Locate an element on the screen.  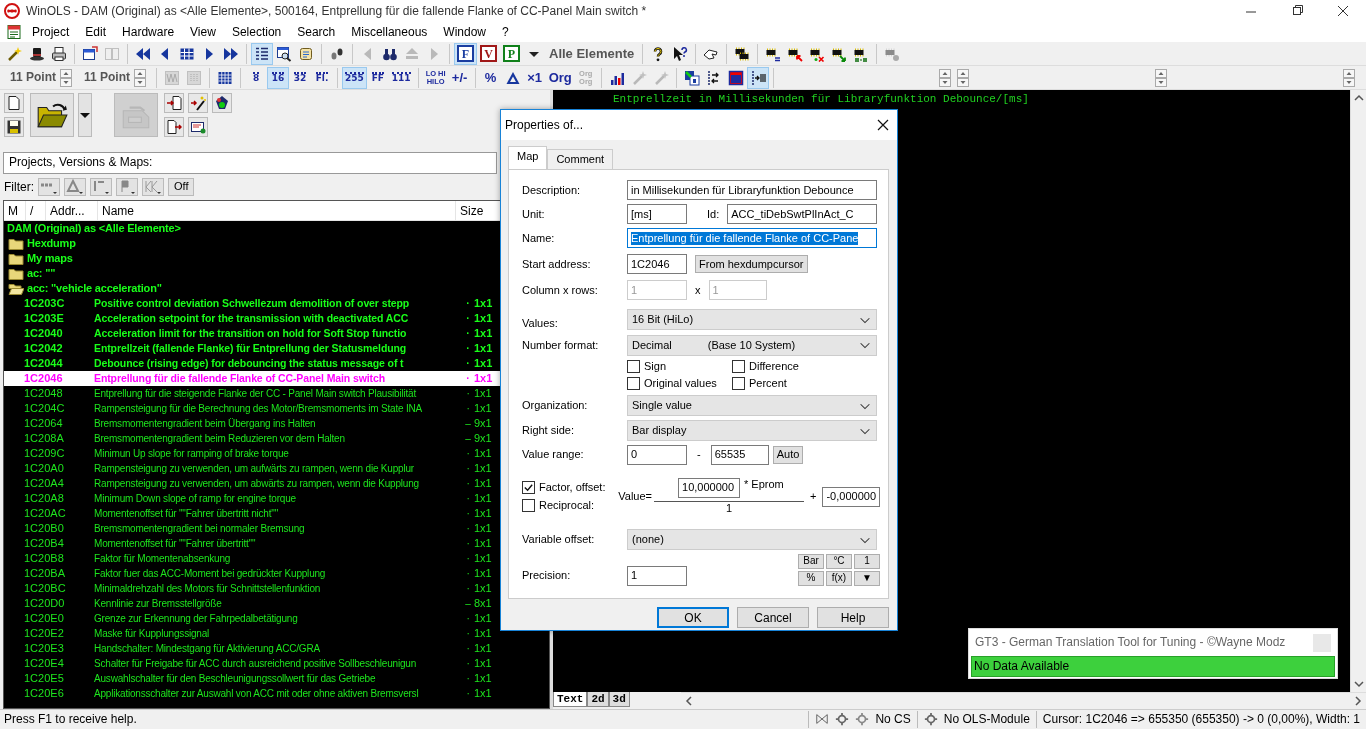
menu-item: Search is located at coordinates (316, 32).